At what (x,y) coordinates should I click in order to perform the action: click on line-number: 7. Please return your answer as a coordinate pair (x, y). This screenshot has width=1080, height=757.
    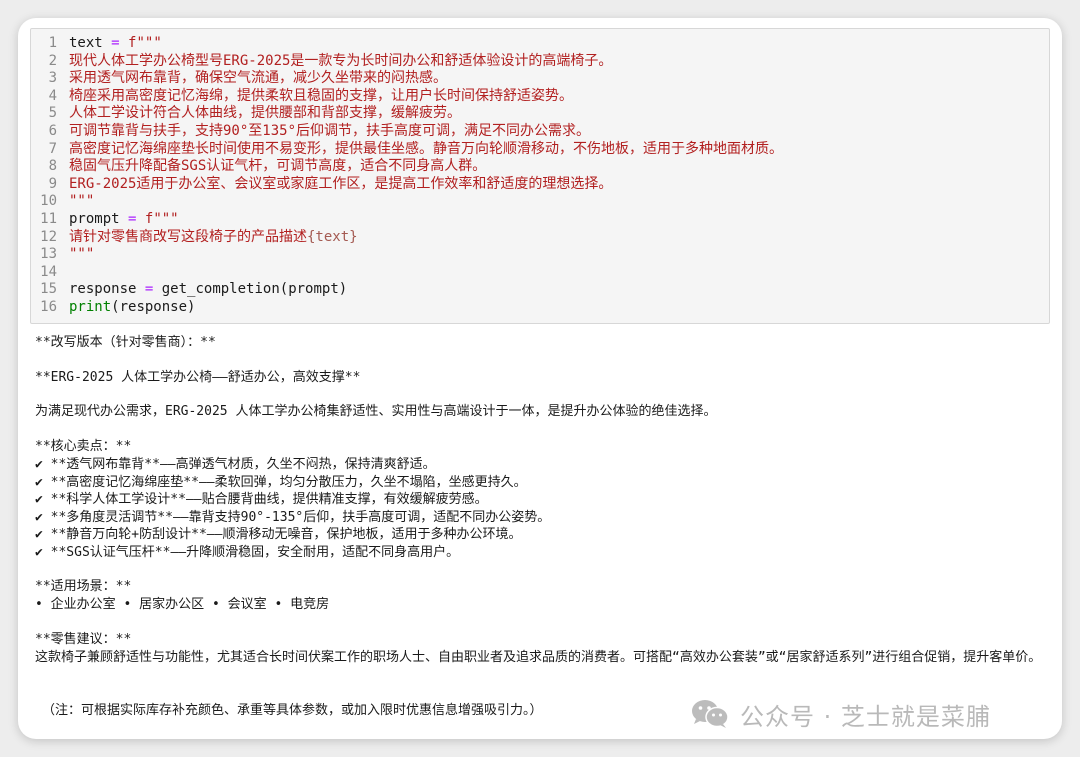
    Looking at the image, I should click on (52, 148).